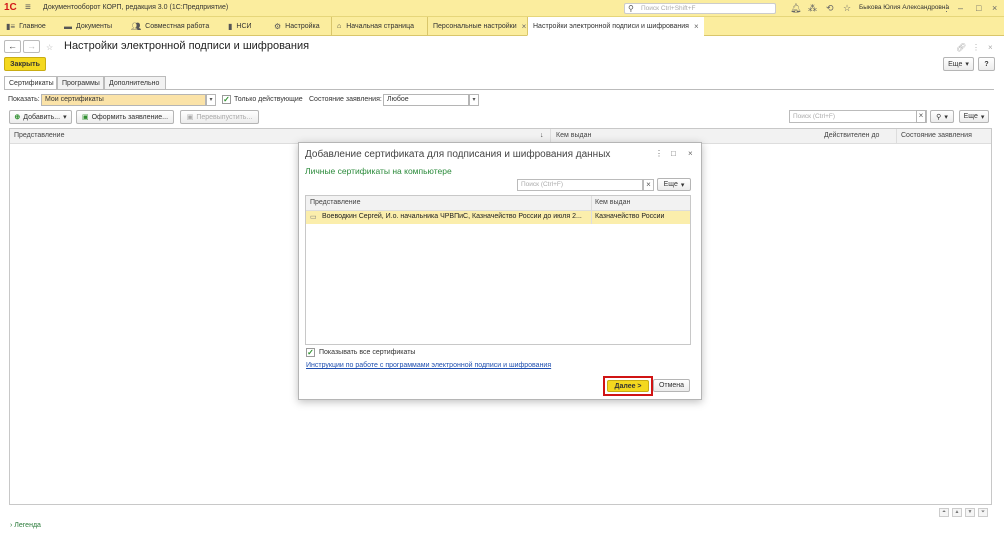 The image size is (1004, 534). I want to click on certificate-icon: ▭, so click(313, 217).